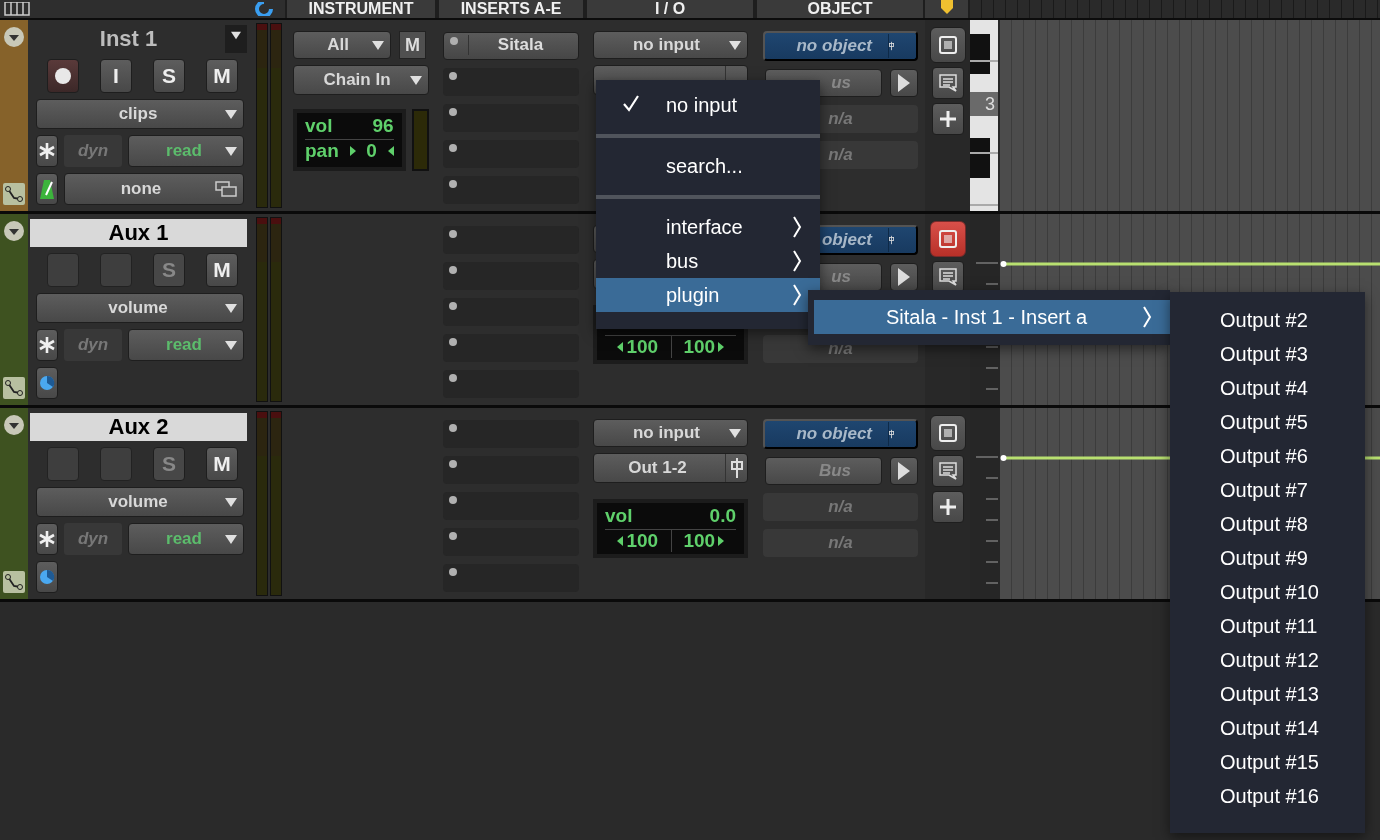  I want to click on metronome-icon, so click(47, 189).